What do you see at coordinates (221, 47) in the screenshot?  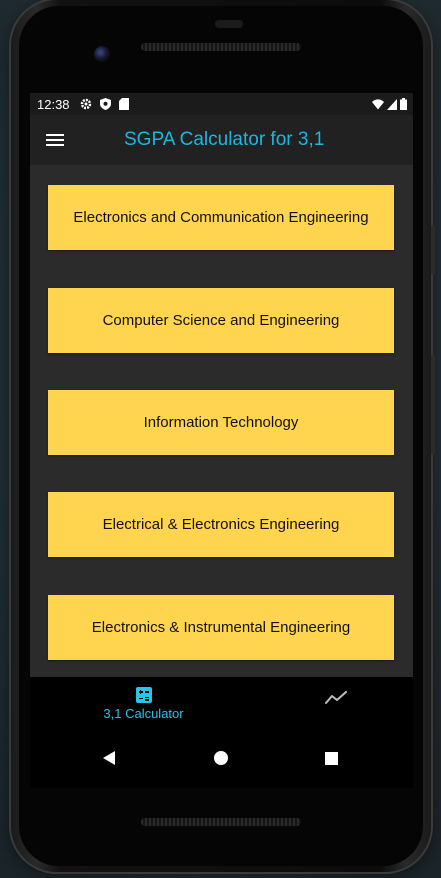 I see `top-speaker` at bounding box center [221, 47].